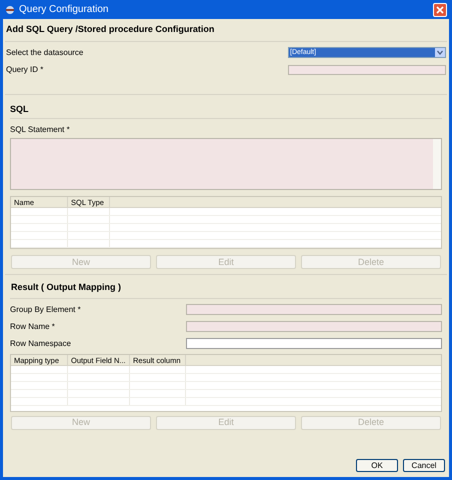 Image resolution: width=452 pixels, height=480 pixels. Describe the element at coordinates (437, 164) in the screenshot. I see `scrollbar` at that location.